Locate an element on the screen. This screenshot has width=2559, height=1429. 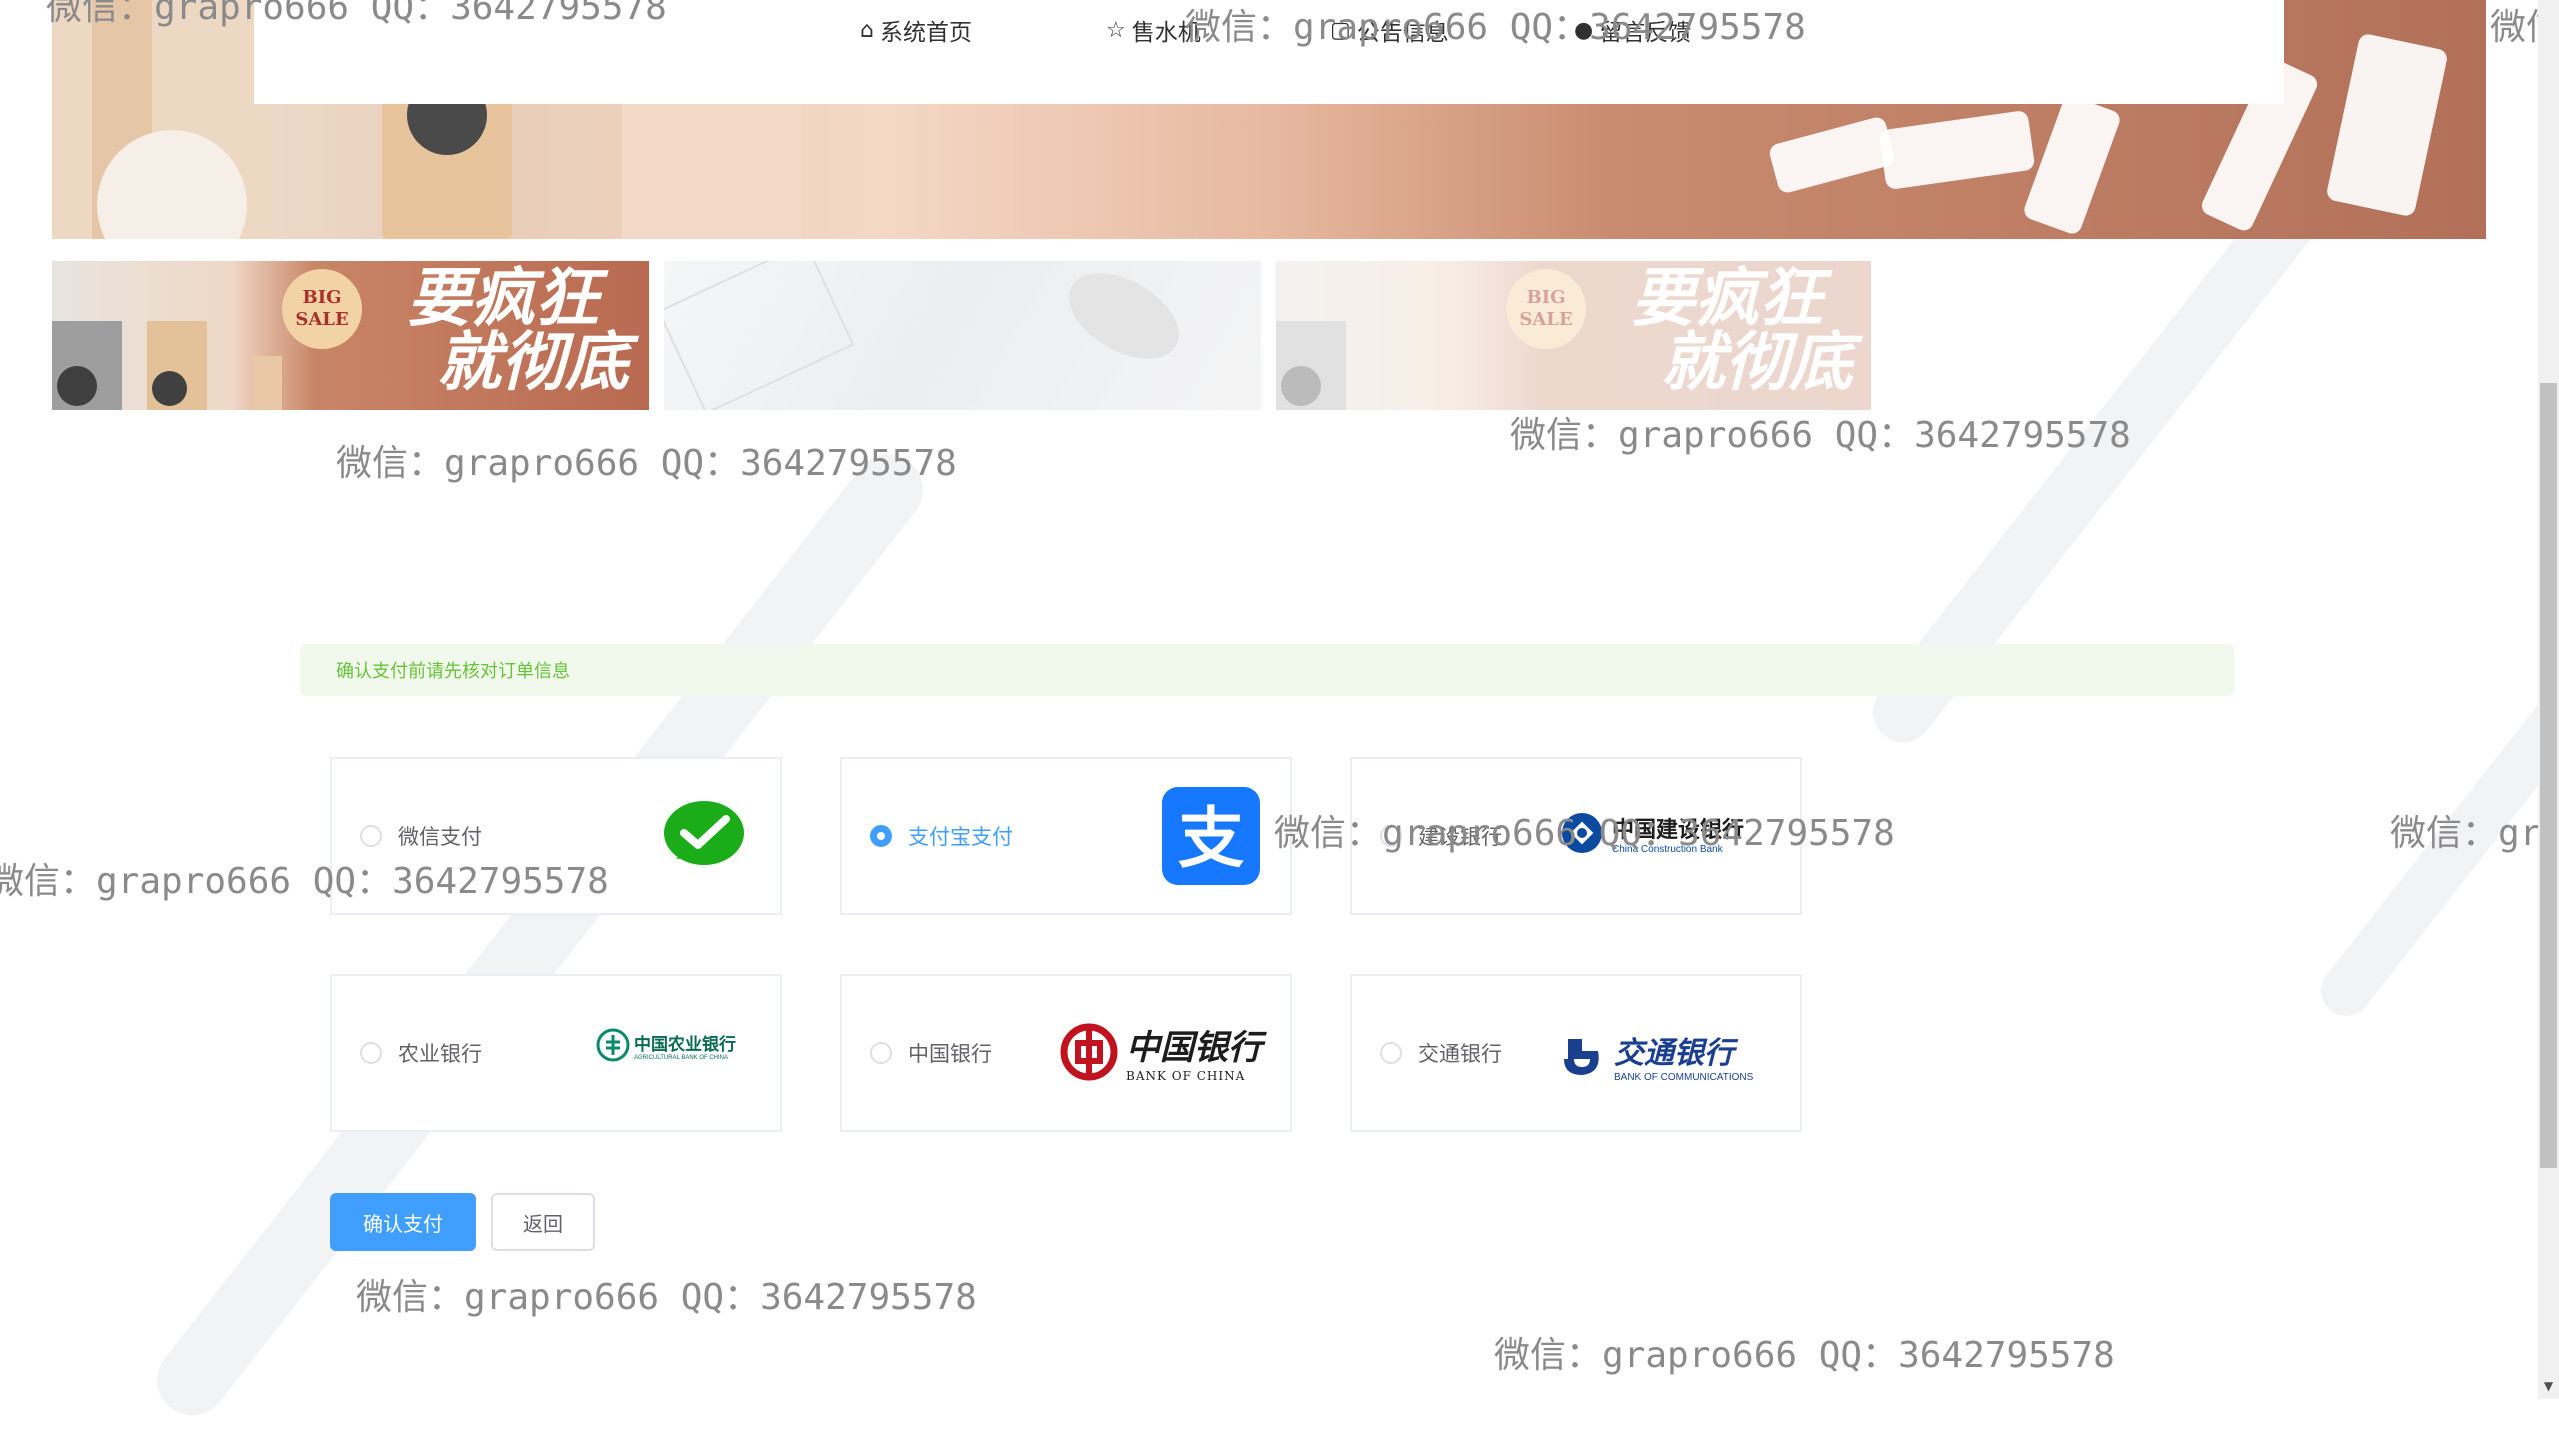
confirm-payment-button: 确认支付 is located at coordinates (403, 1222).